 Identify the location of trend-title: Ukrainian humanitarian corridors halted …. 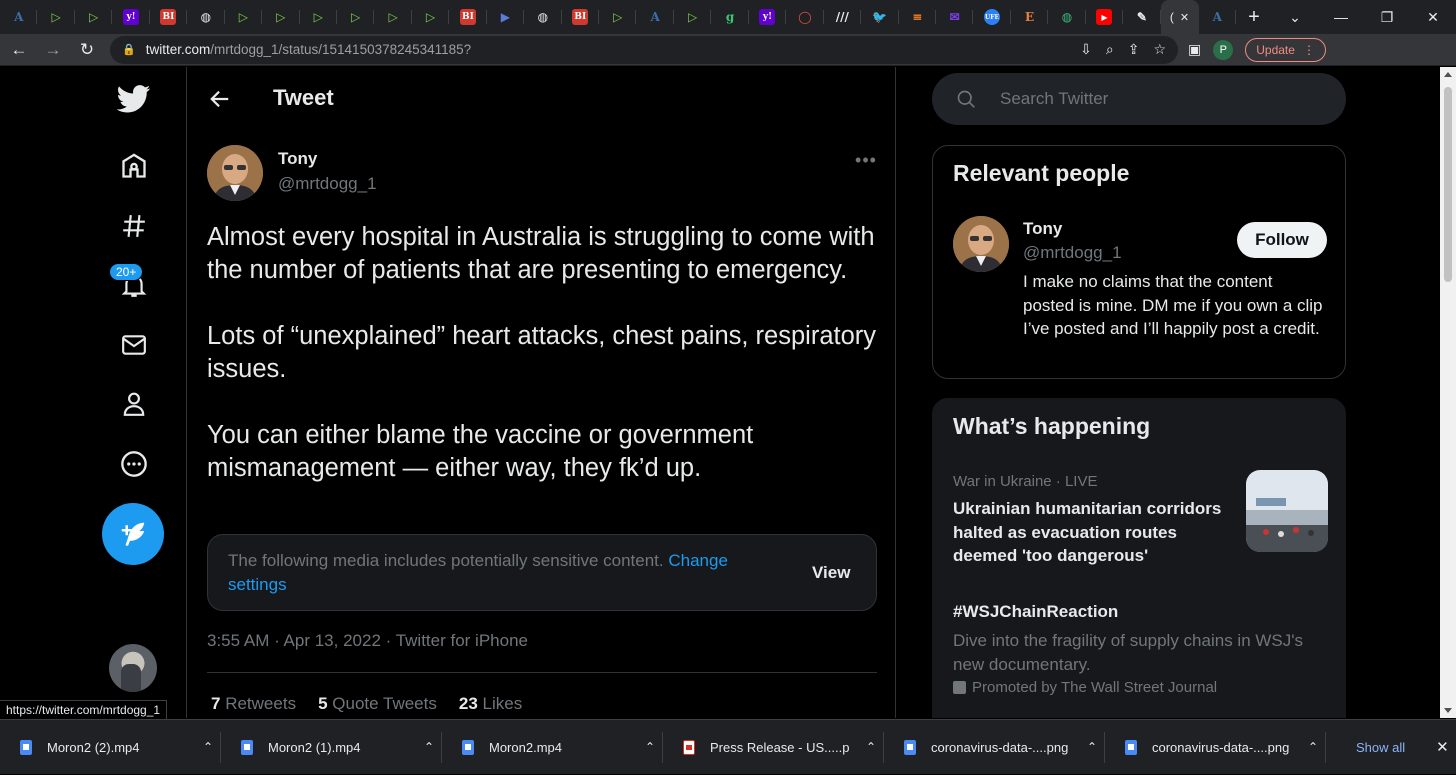
(1098, 532).